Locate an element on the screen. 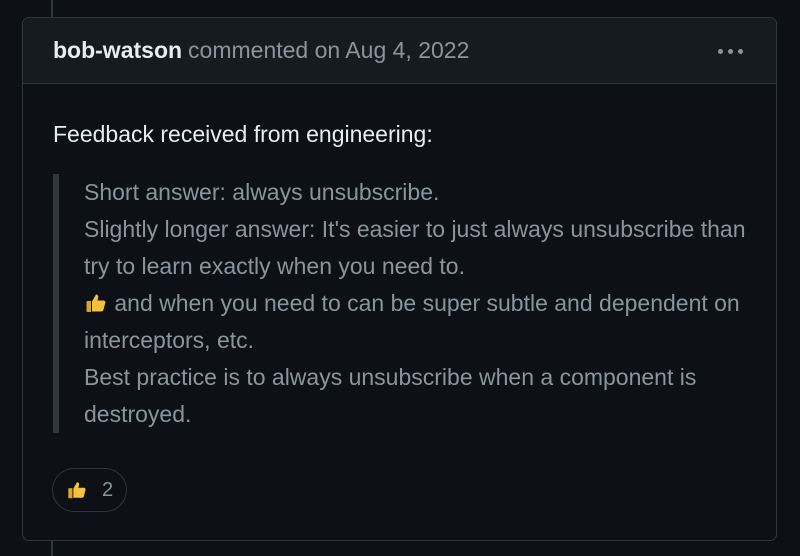  thumbs-up-reaction-button: 2 is located at coordinates (89, 490).